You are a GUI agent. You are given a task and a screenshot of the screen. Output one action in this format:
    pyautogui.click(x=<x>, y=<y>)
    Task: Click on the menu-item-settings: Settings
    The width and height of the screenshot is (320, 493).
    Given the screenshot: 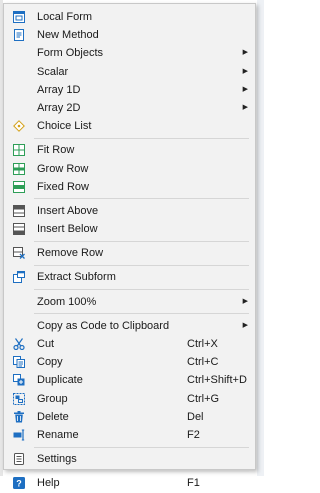 What is the action you would take?
    pyautogui.click(x=129, y=459)
    